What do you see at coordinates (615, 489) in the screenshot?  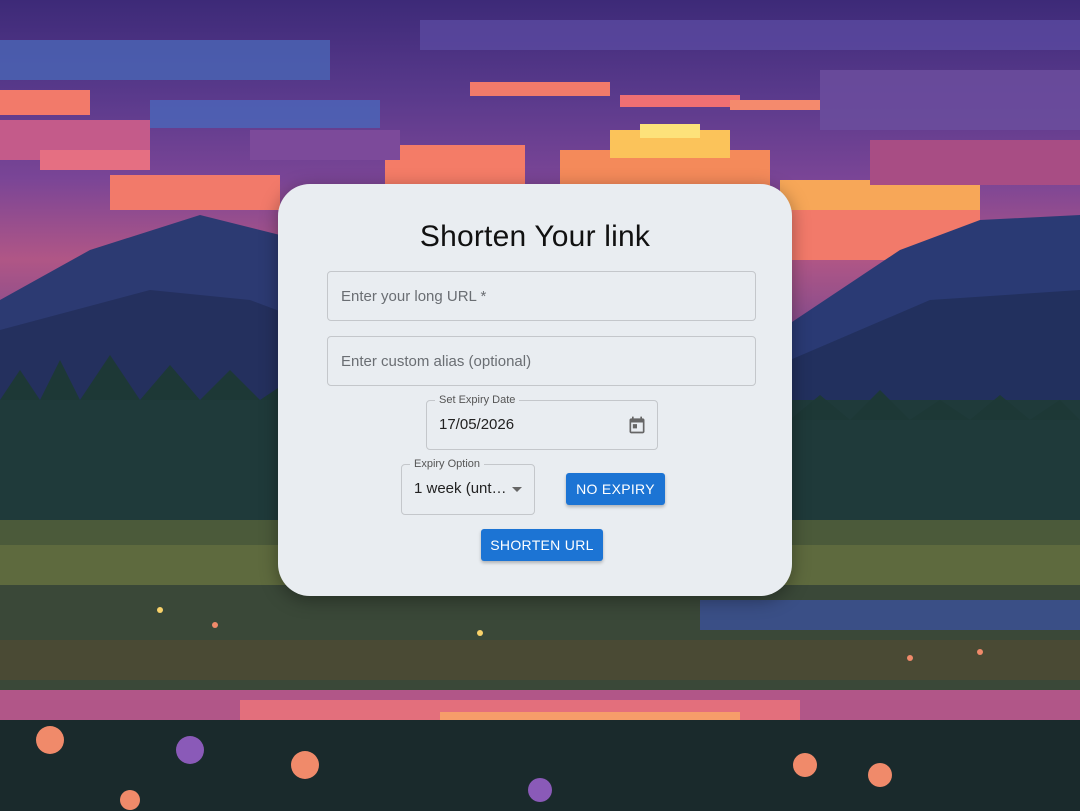 I see `no-expiry-button: NO EXPIRY` at bounding box center [615, 489].